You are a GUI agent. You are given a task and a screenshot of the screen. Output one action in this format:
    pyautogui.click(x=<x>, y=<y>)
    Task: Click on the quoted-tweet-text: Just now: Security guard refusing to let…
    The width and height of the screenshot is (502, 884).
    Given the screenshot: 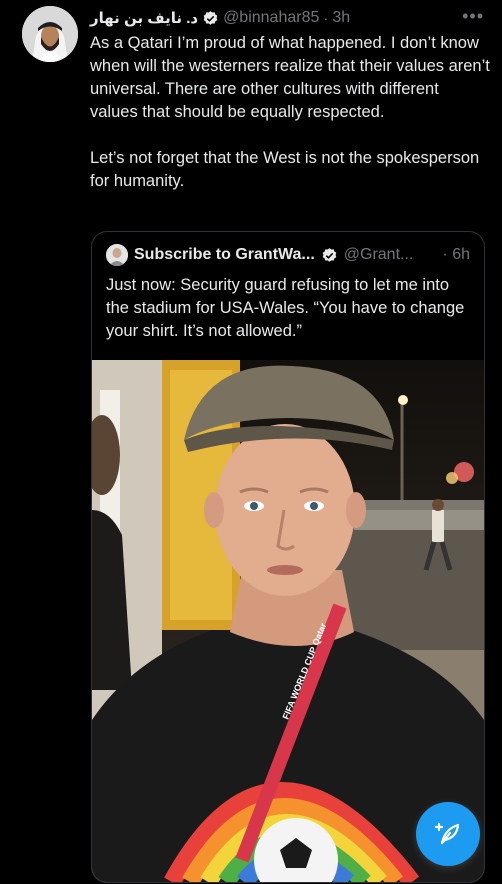 What is the action you would take?
    pyautogui.click(x=285, y=308)
    